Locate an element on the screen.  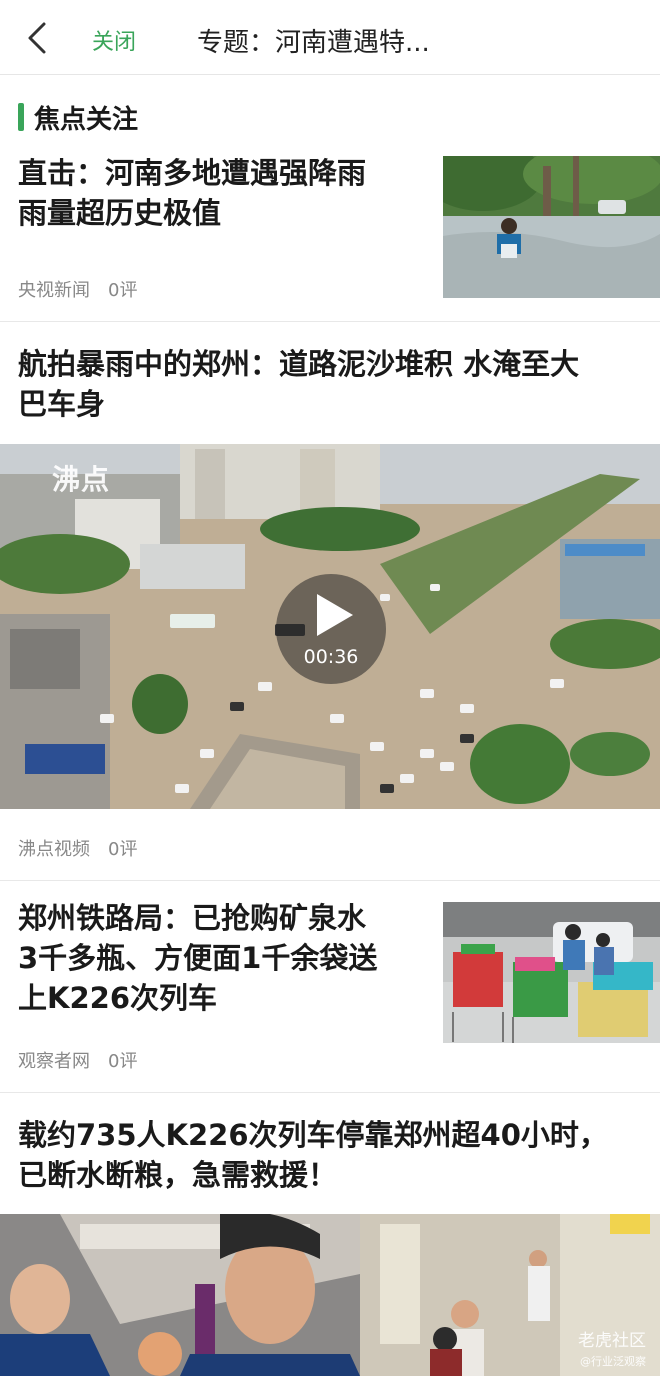
watermark-handle: @行业泛观察 is located at coordinates (613, 1361).